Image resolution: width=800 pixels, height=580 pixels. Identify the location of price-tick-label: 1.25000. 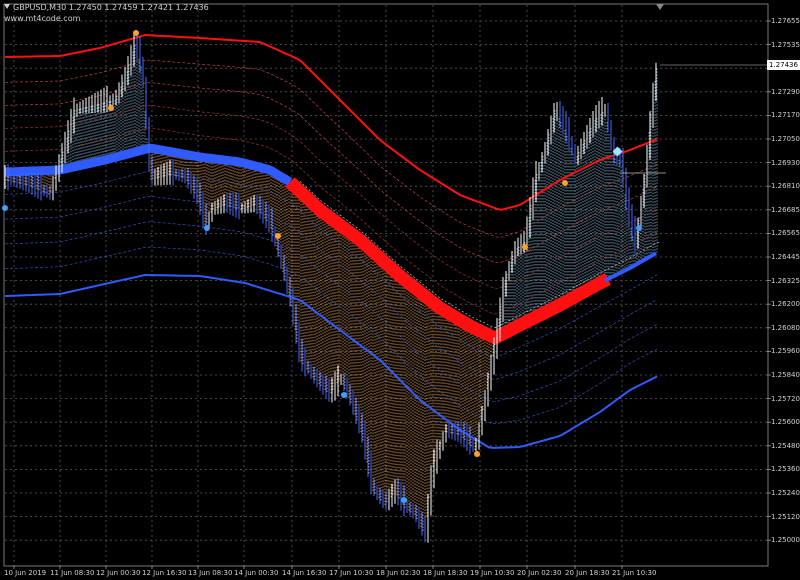
(785, 540).